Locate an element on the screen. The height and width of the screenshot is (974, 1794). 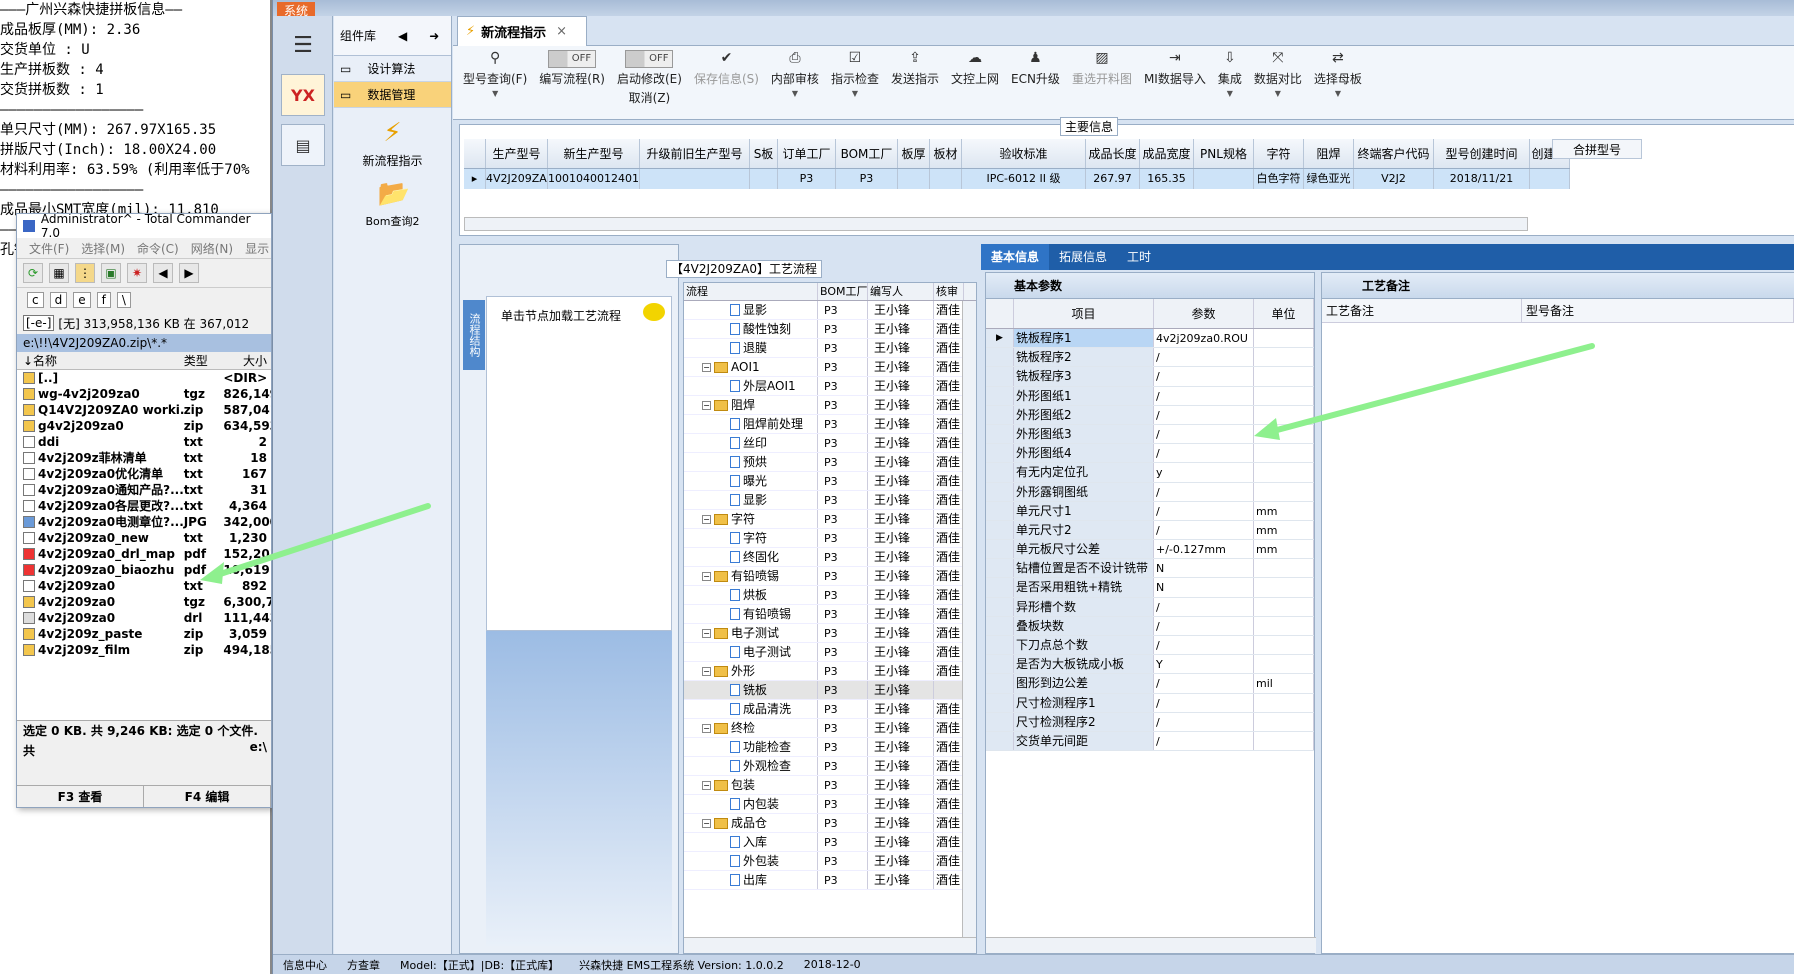
grid-cell: 267.97 is located at coordinates (1113, 179).